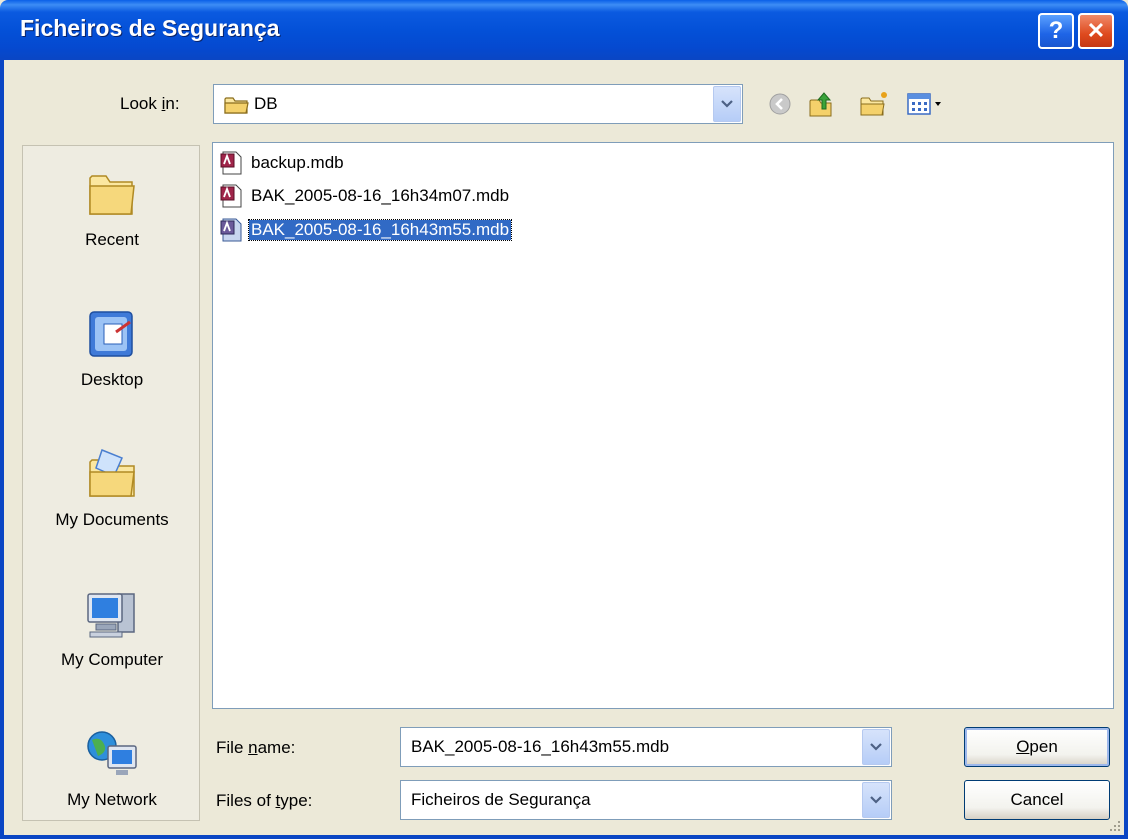 This screenshot has width=1128, height=839. I want to click on up-folder-icon, so click(820, 104).